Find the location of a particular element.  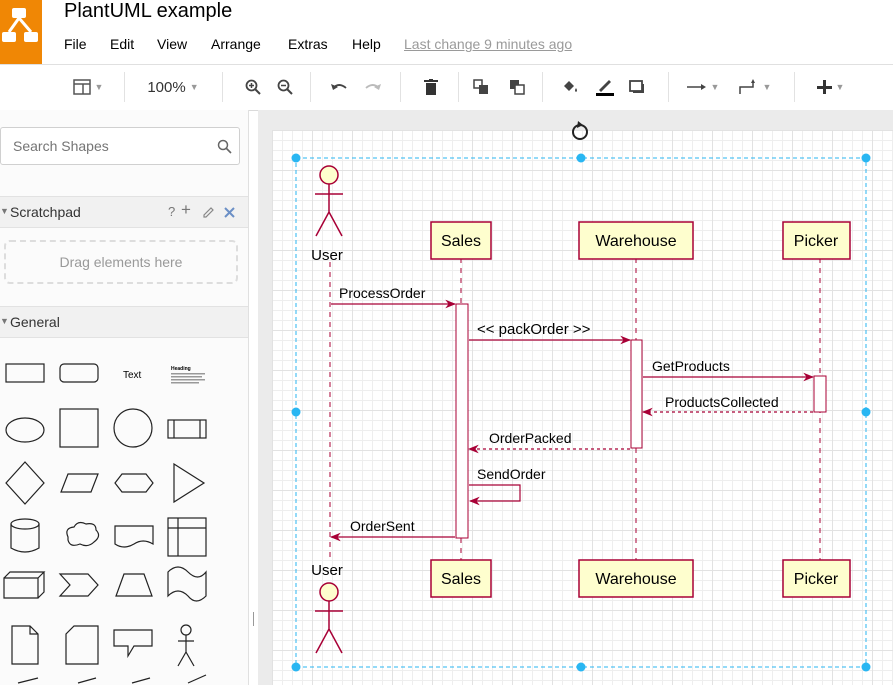

picker-label-bottom: Picker is located at coordinates (816, 579).